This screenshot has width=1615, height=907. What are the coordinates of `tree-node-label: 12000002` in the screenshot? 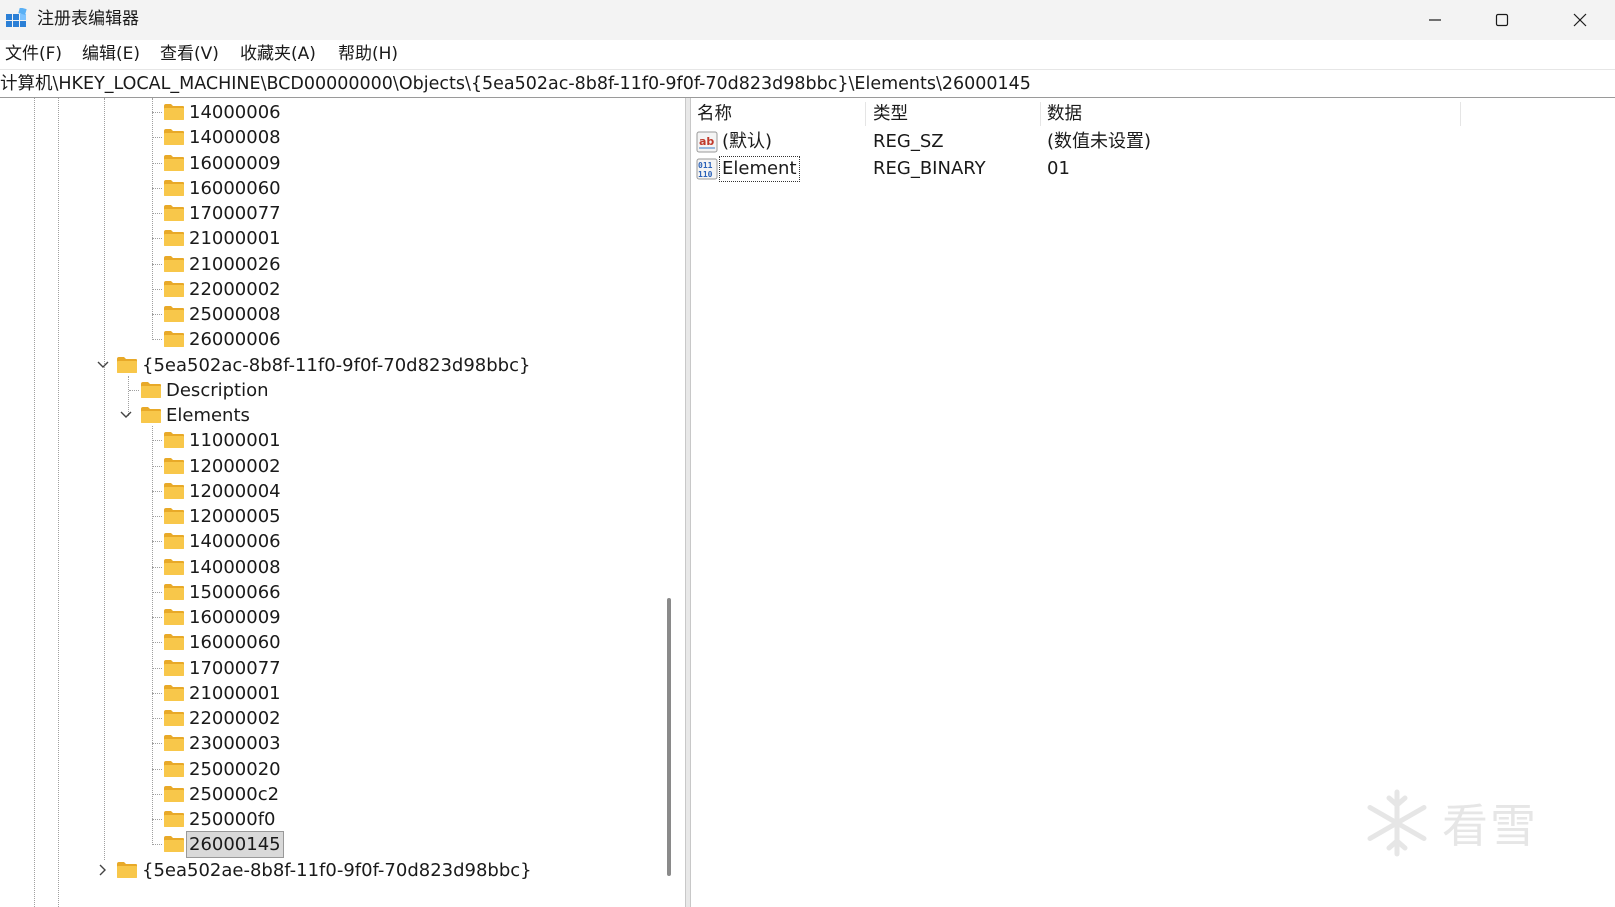 It's located at (235, 466).